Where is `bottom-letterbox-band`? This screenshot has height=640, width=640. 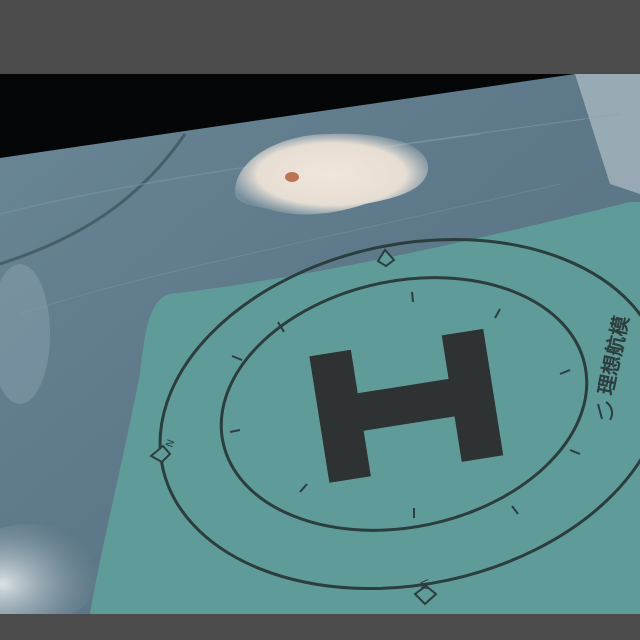
bottom-letterbox-band is located at coordinates (320, 627).